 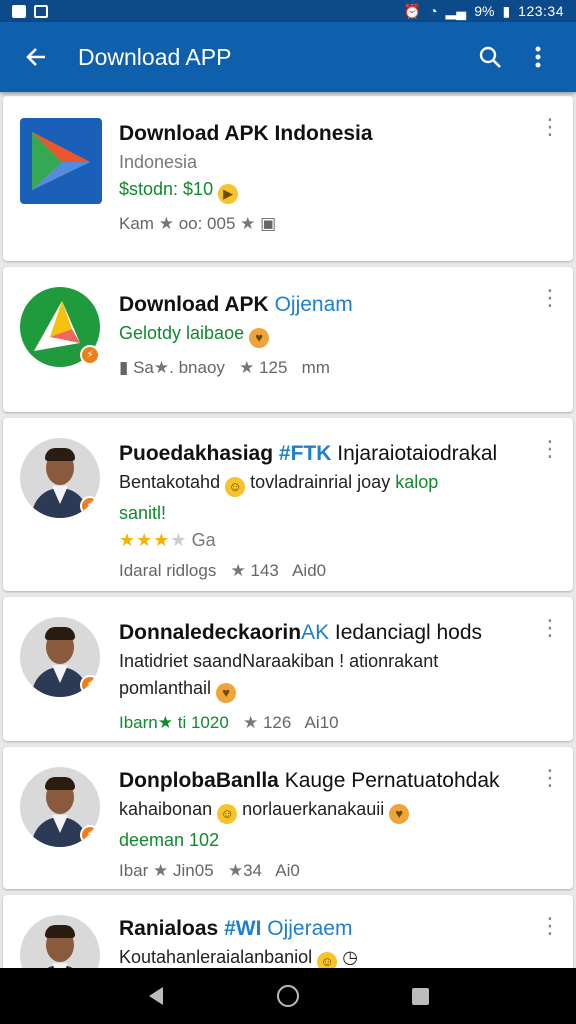 What do you see at coordinates (145, 540) in the screenshot?
I see `rating-stars-icon: ★★★` at bounding box center [145, 540].